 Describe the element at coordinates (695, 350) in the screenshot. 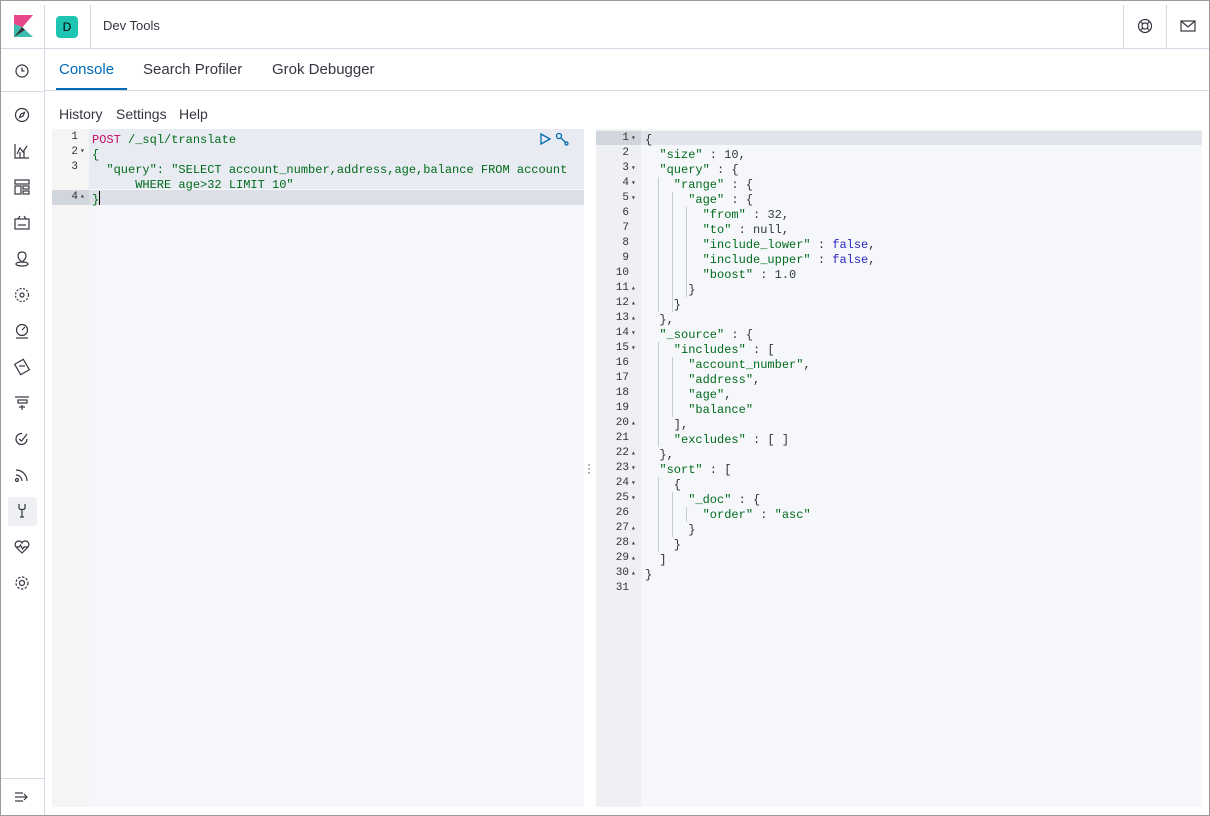

I see `code-token: "includes"` at that location.